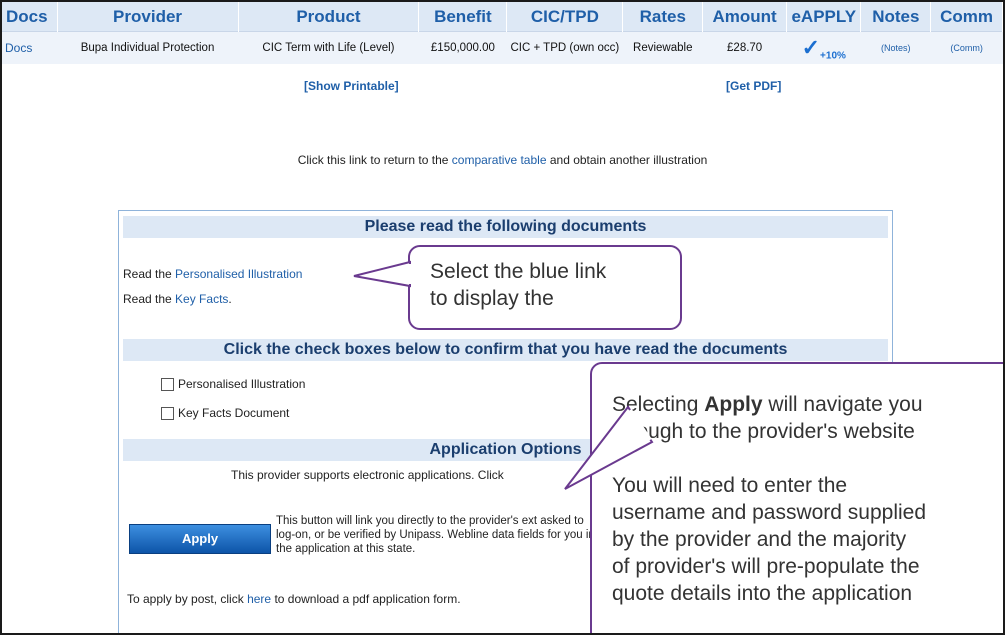 The width and height of the screenshot is (1005, 635). What do you see at coordinates (351, 86) in the screenshot?
I see `show-printable-link: [Show Printable]` at bounding box center [351, 86].